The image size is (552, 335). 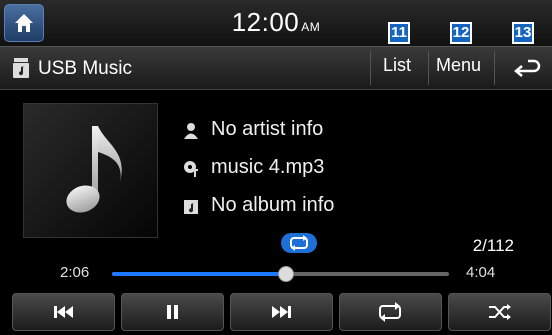 What do you see at coordinates (311, 27) in the screenshot?
I see `clock-ampm: AM` at bounding box center [311, 27].